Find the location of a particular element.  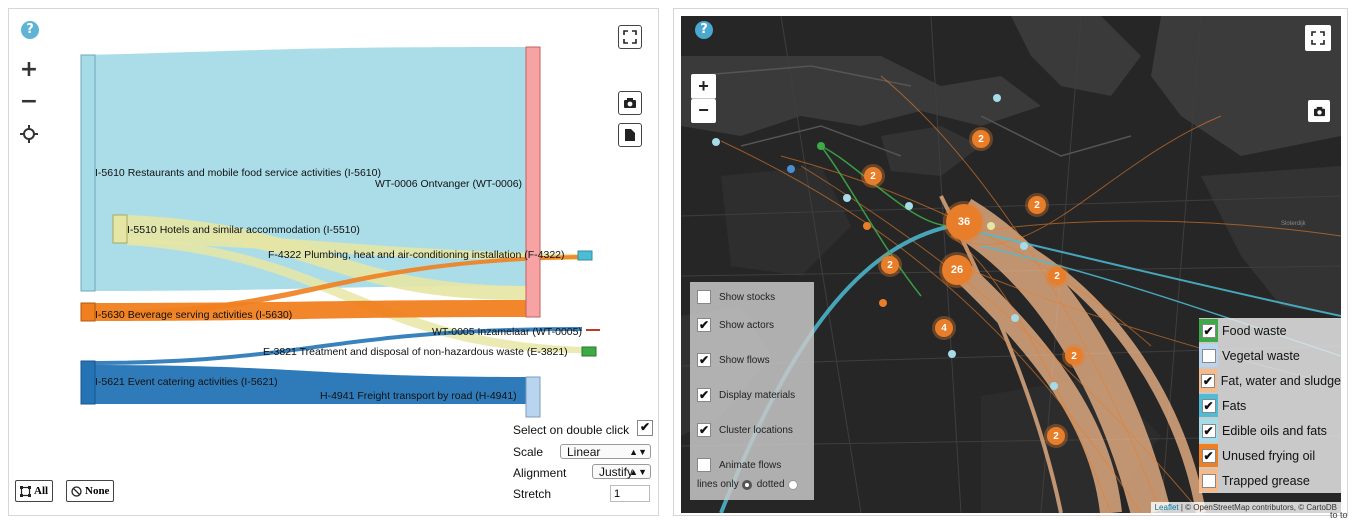

show-flows-checkbox: ✔ is located at coordinates (704, 360).